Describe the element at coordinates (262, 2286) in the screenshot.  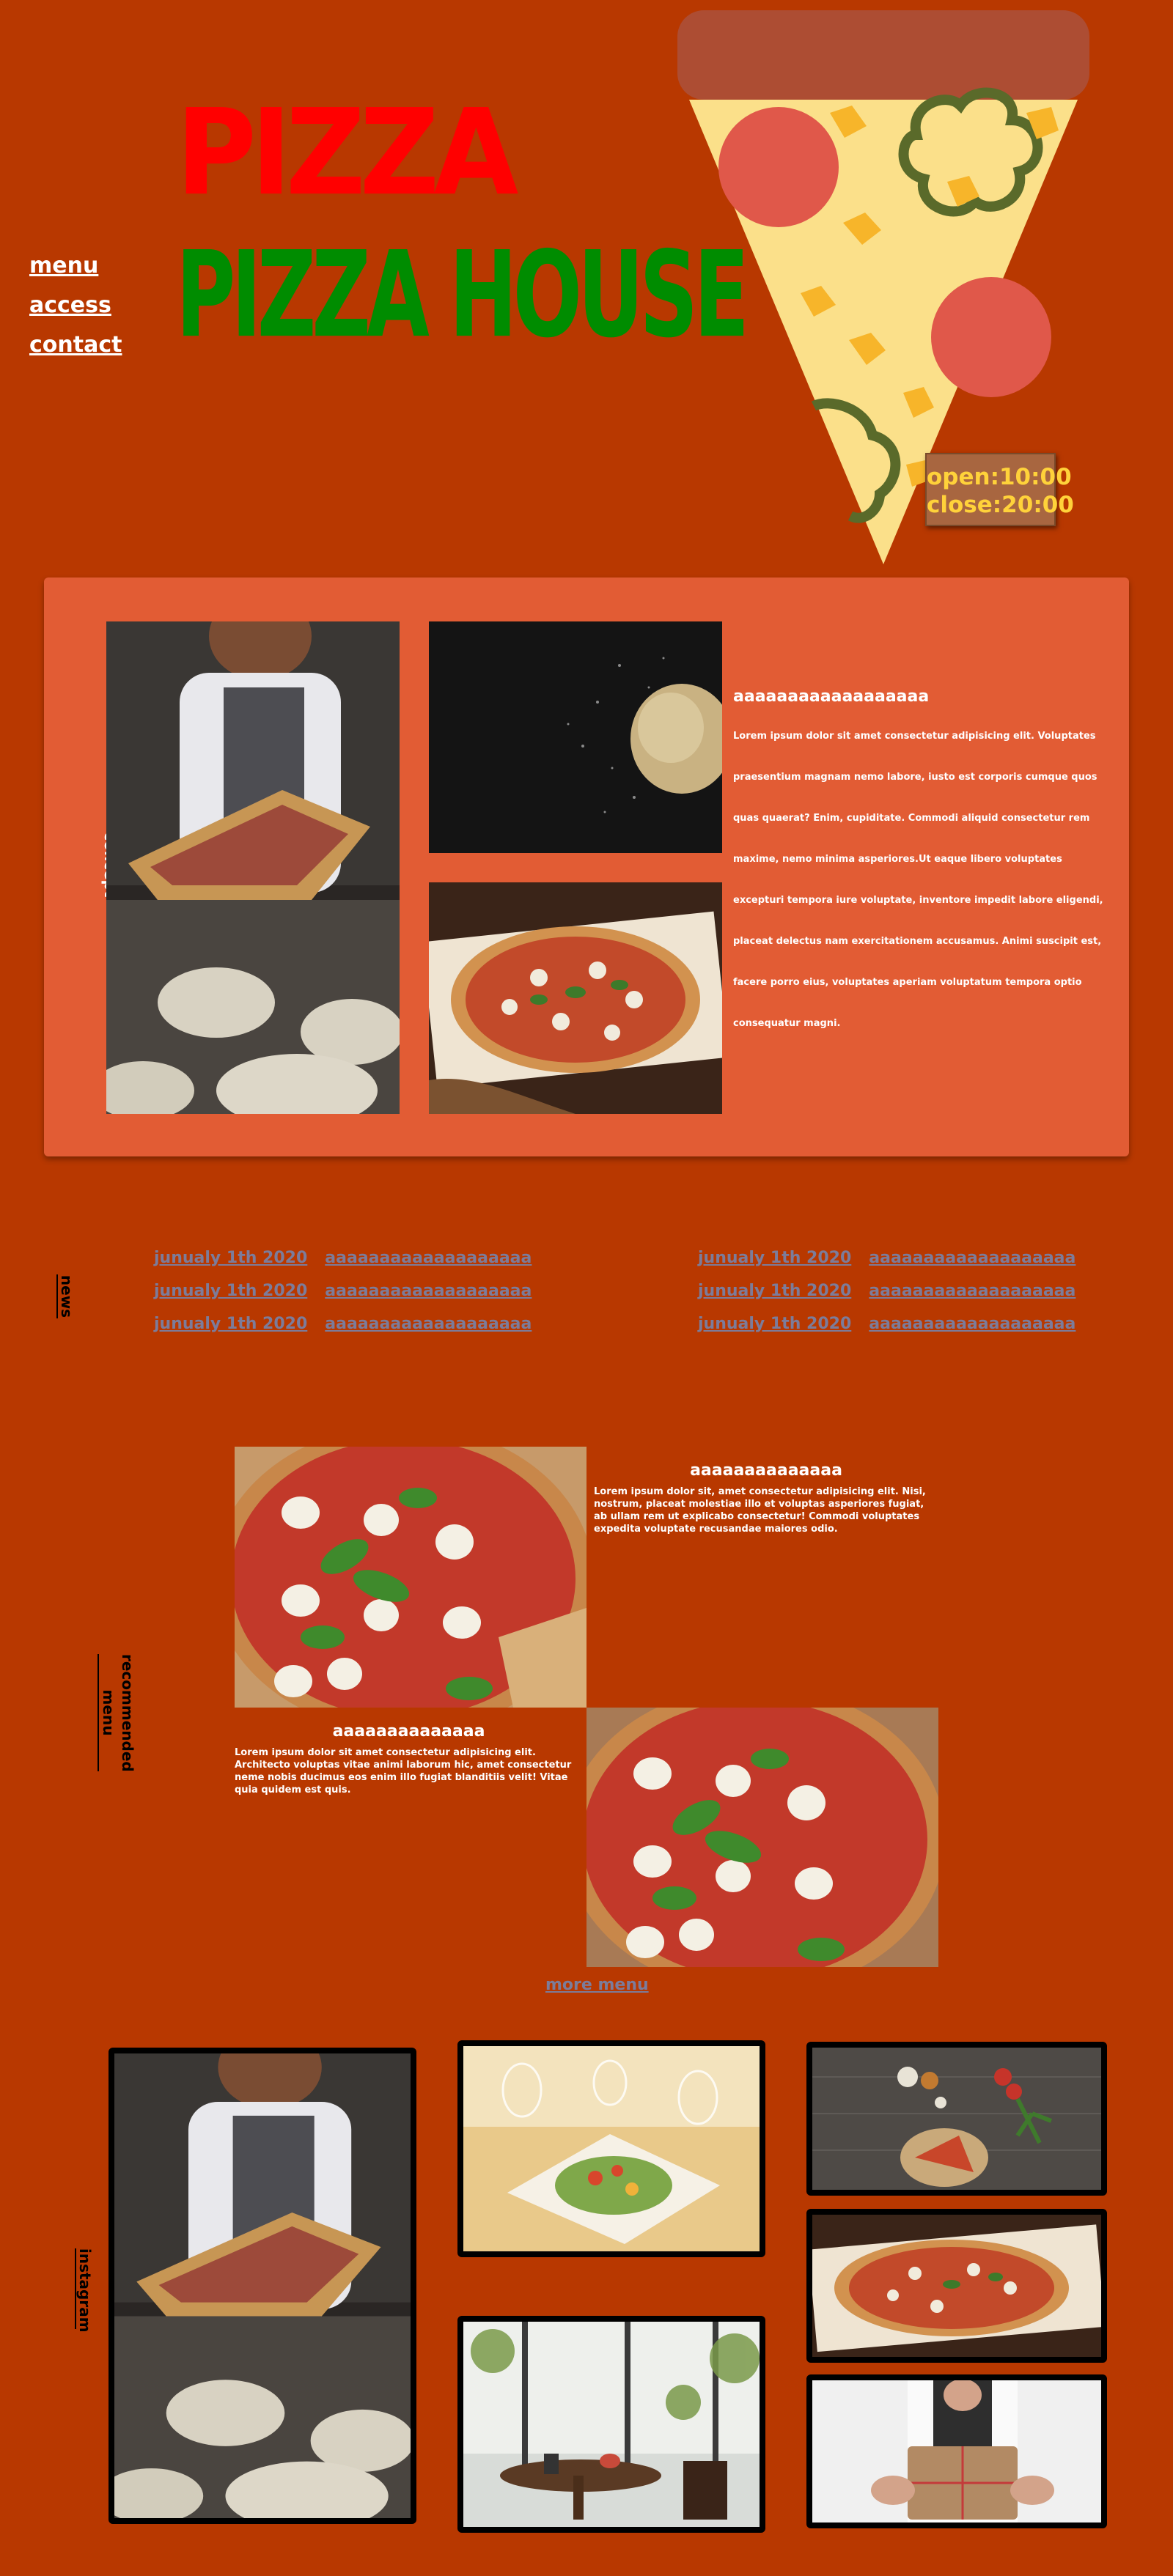
I see `instagram-photo-chef` at that location.